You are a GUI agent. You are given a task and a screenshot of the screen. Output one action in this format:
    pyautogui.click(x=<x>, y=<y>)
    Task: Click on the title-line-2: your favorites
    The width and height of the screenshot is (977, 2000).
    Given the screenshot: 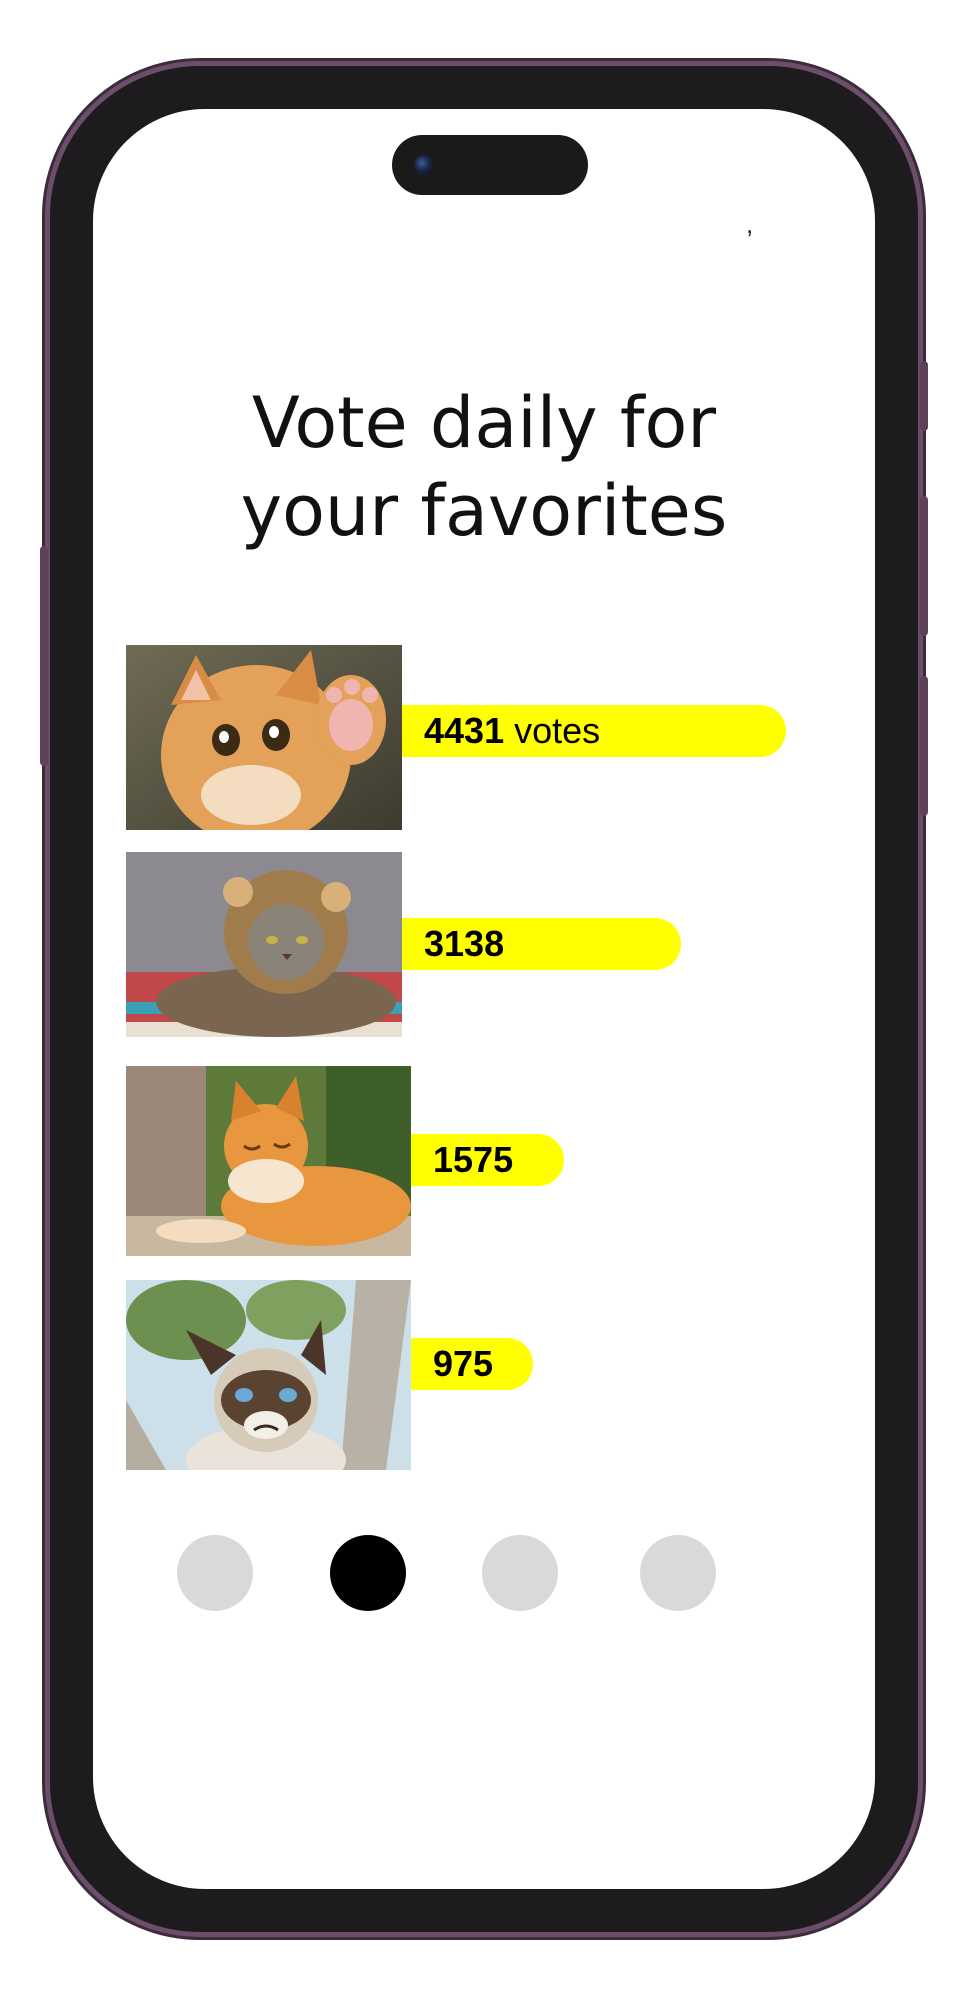 What is the action you would take?
    pyautogui.click(x=484, y=511)
    